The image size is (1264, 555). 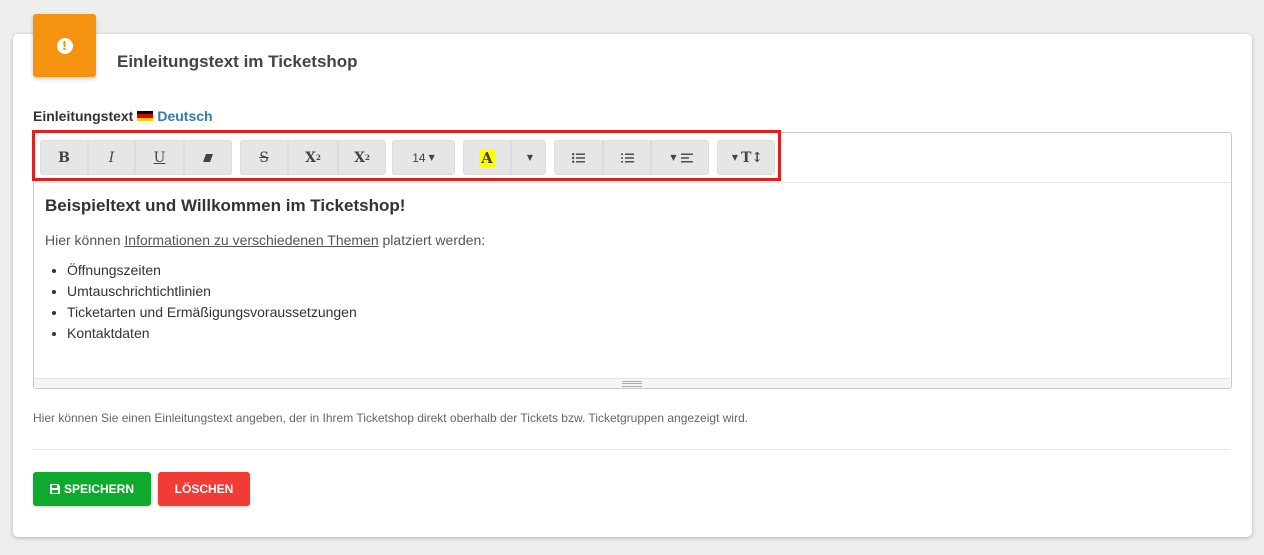 I want to click on grip-icon, so click(x=632, y=383).